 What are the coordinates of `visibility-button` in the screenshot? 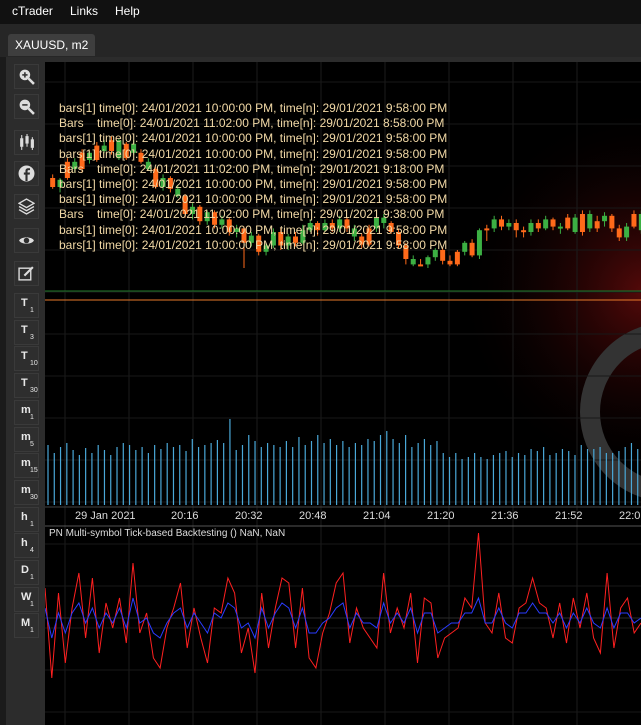 It's located at (26, 240).